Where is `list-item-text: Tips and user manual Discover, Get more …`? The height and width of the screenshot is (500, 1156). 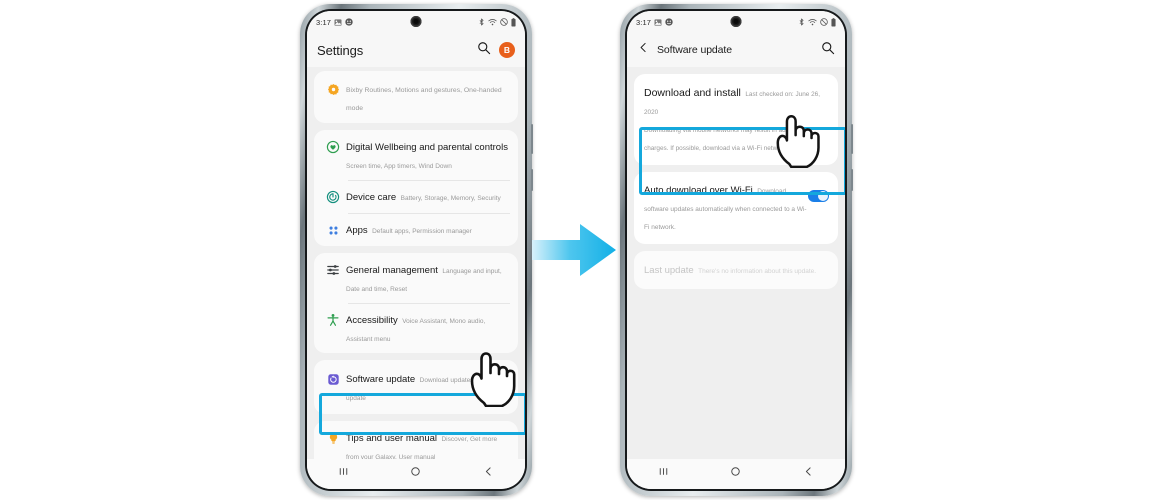 list-item-text: Tips and user manual Discover, Get more … is located at coordinates (427, 443).